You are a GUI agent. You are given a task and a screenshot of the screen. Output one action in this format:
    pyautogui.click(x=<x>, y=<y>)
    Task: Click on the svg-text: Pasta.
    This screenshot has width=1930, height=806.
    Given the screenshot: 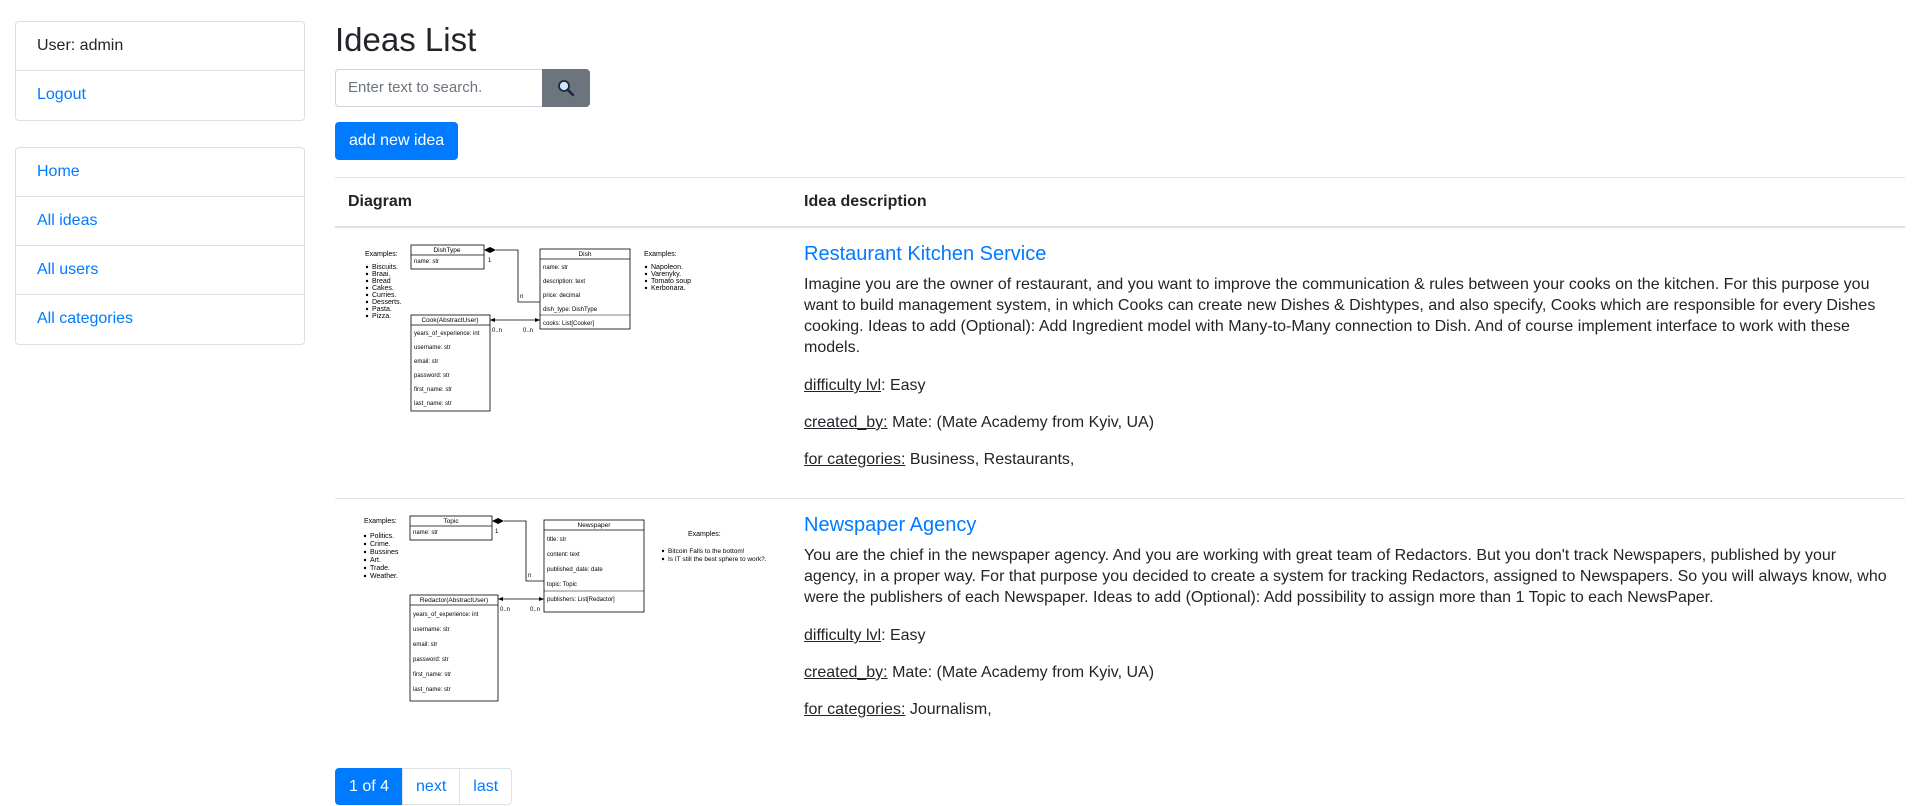 What is the action you would take?
    pyautogui.click(x=382, y=309)
    